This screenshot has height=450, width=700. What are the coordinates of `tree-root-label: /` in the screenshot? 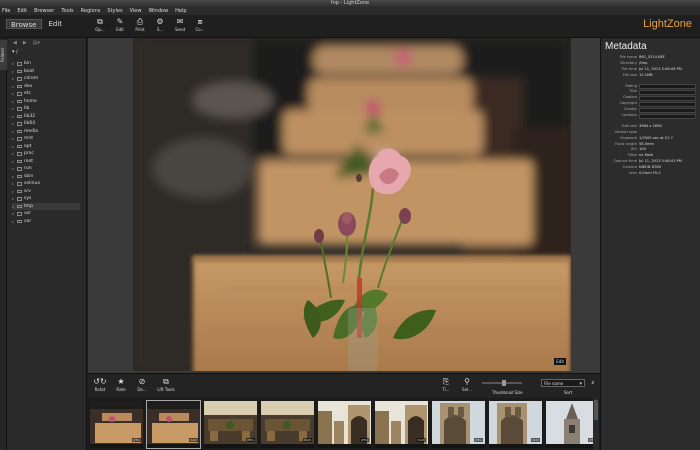 It's located at (17, 52).